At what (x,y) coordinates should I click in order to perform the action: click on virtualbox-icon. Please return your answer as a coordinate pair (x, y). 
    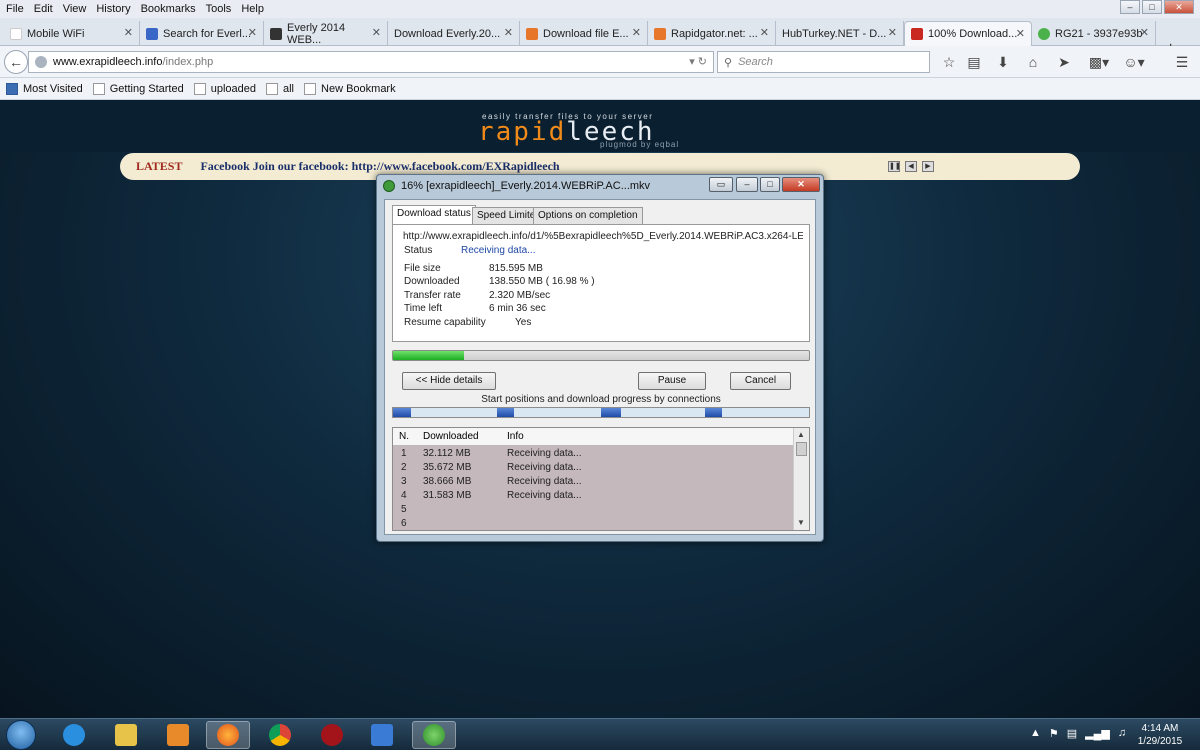
    Looking at the image, I should click on (382, 735).